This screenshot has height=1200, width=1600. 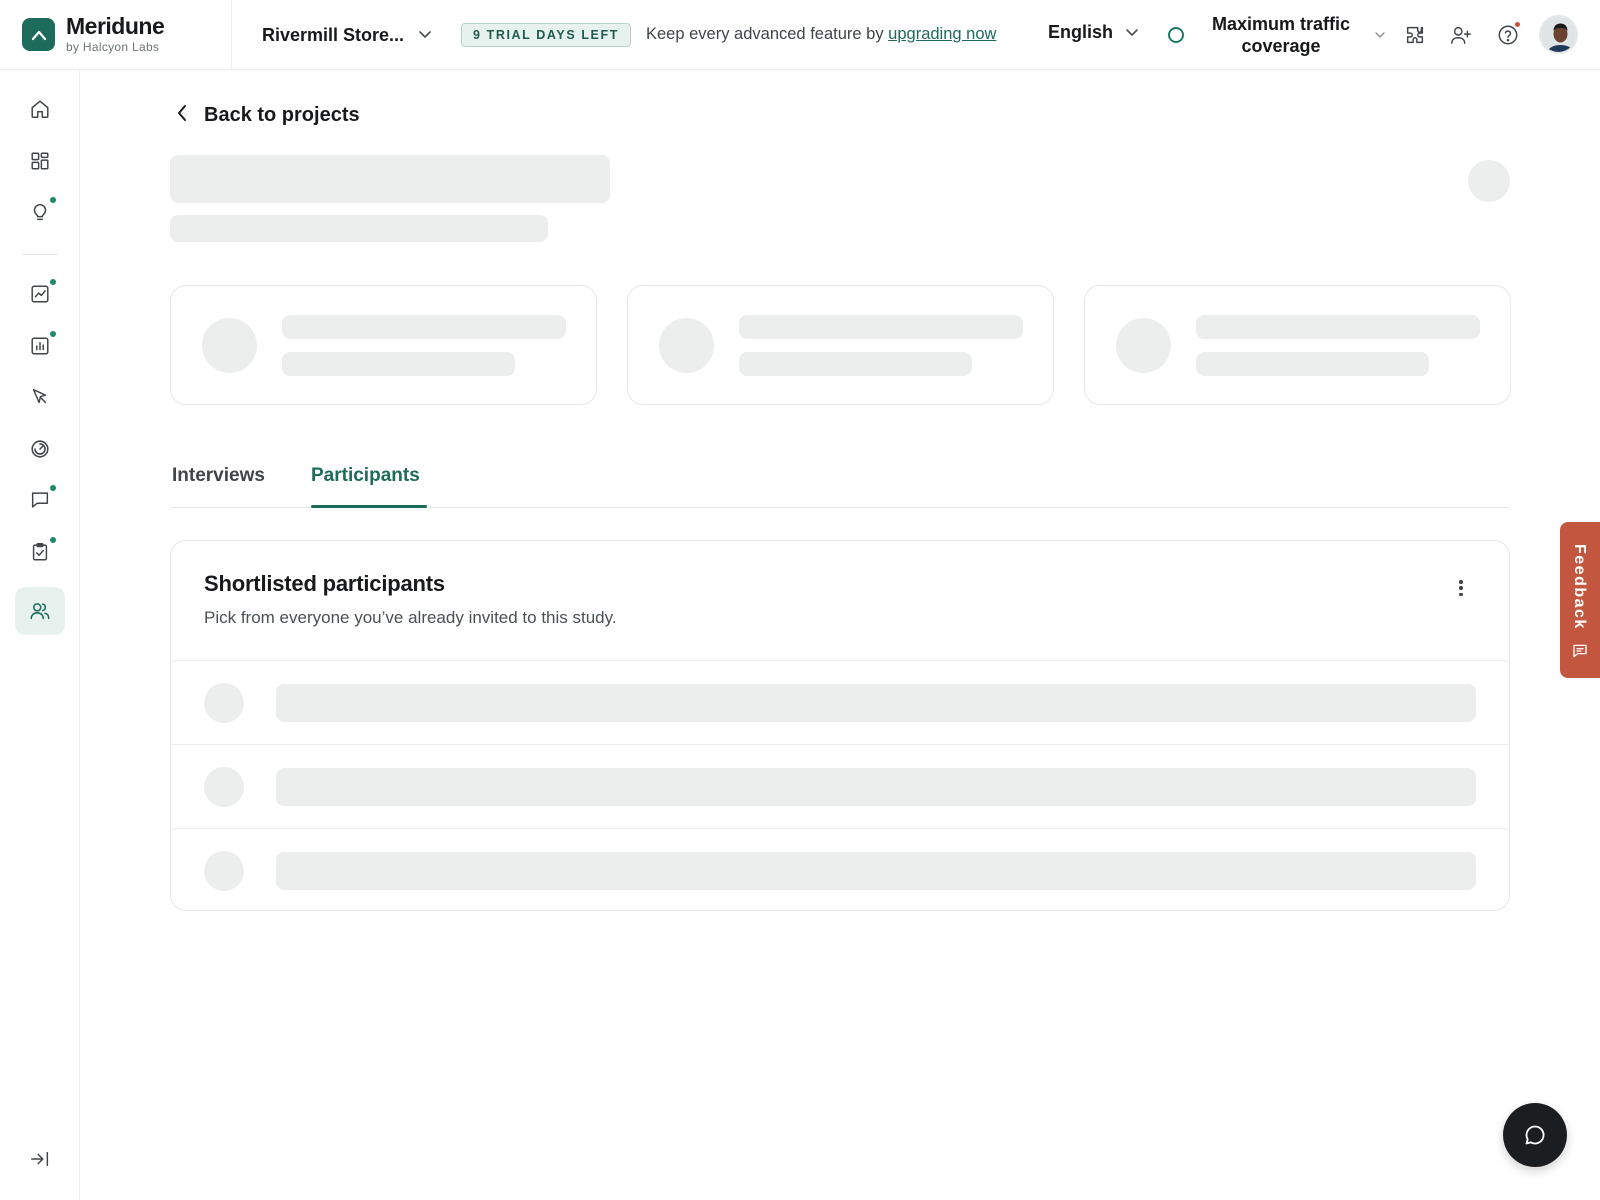 I want to click on traffic-coverage-selector: Maximum traffic coverage, so click(x=1277, y=35).